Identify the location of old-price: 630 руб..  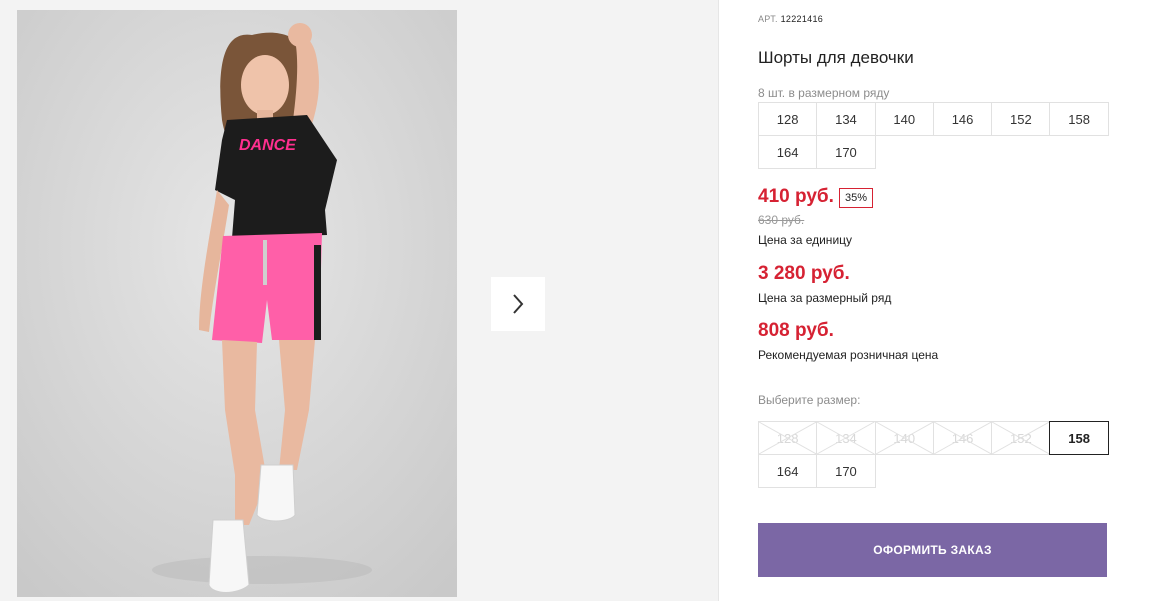
(781, 220).